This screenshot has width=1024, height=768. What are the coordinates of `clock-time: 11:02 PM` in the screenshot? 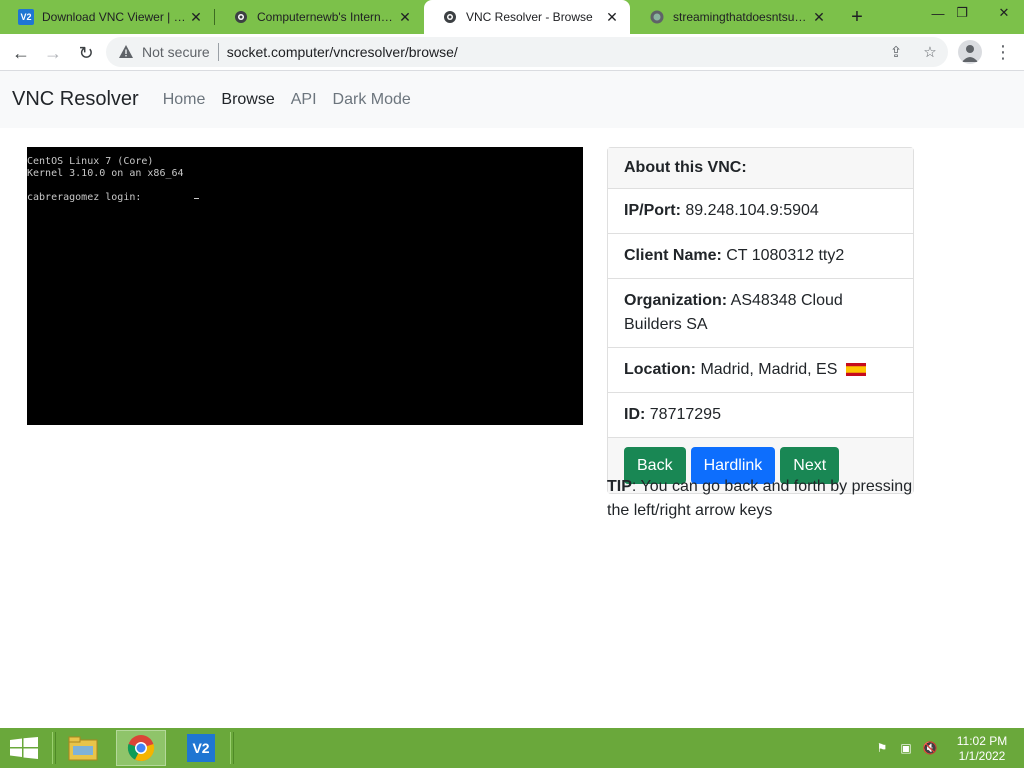 It's located at (982, 741).